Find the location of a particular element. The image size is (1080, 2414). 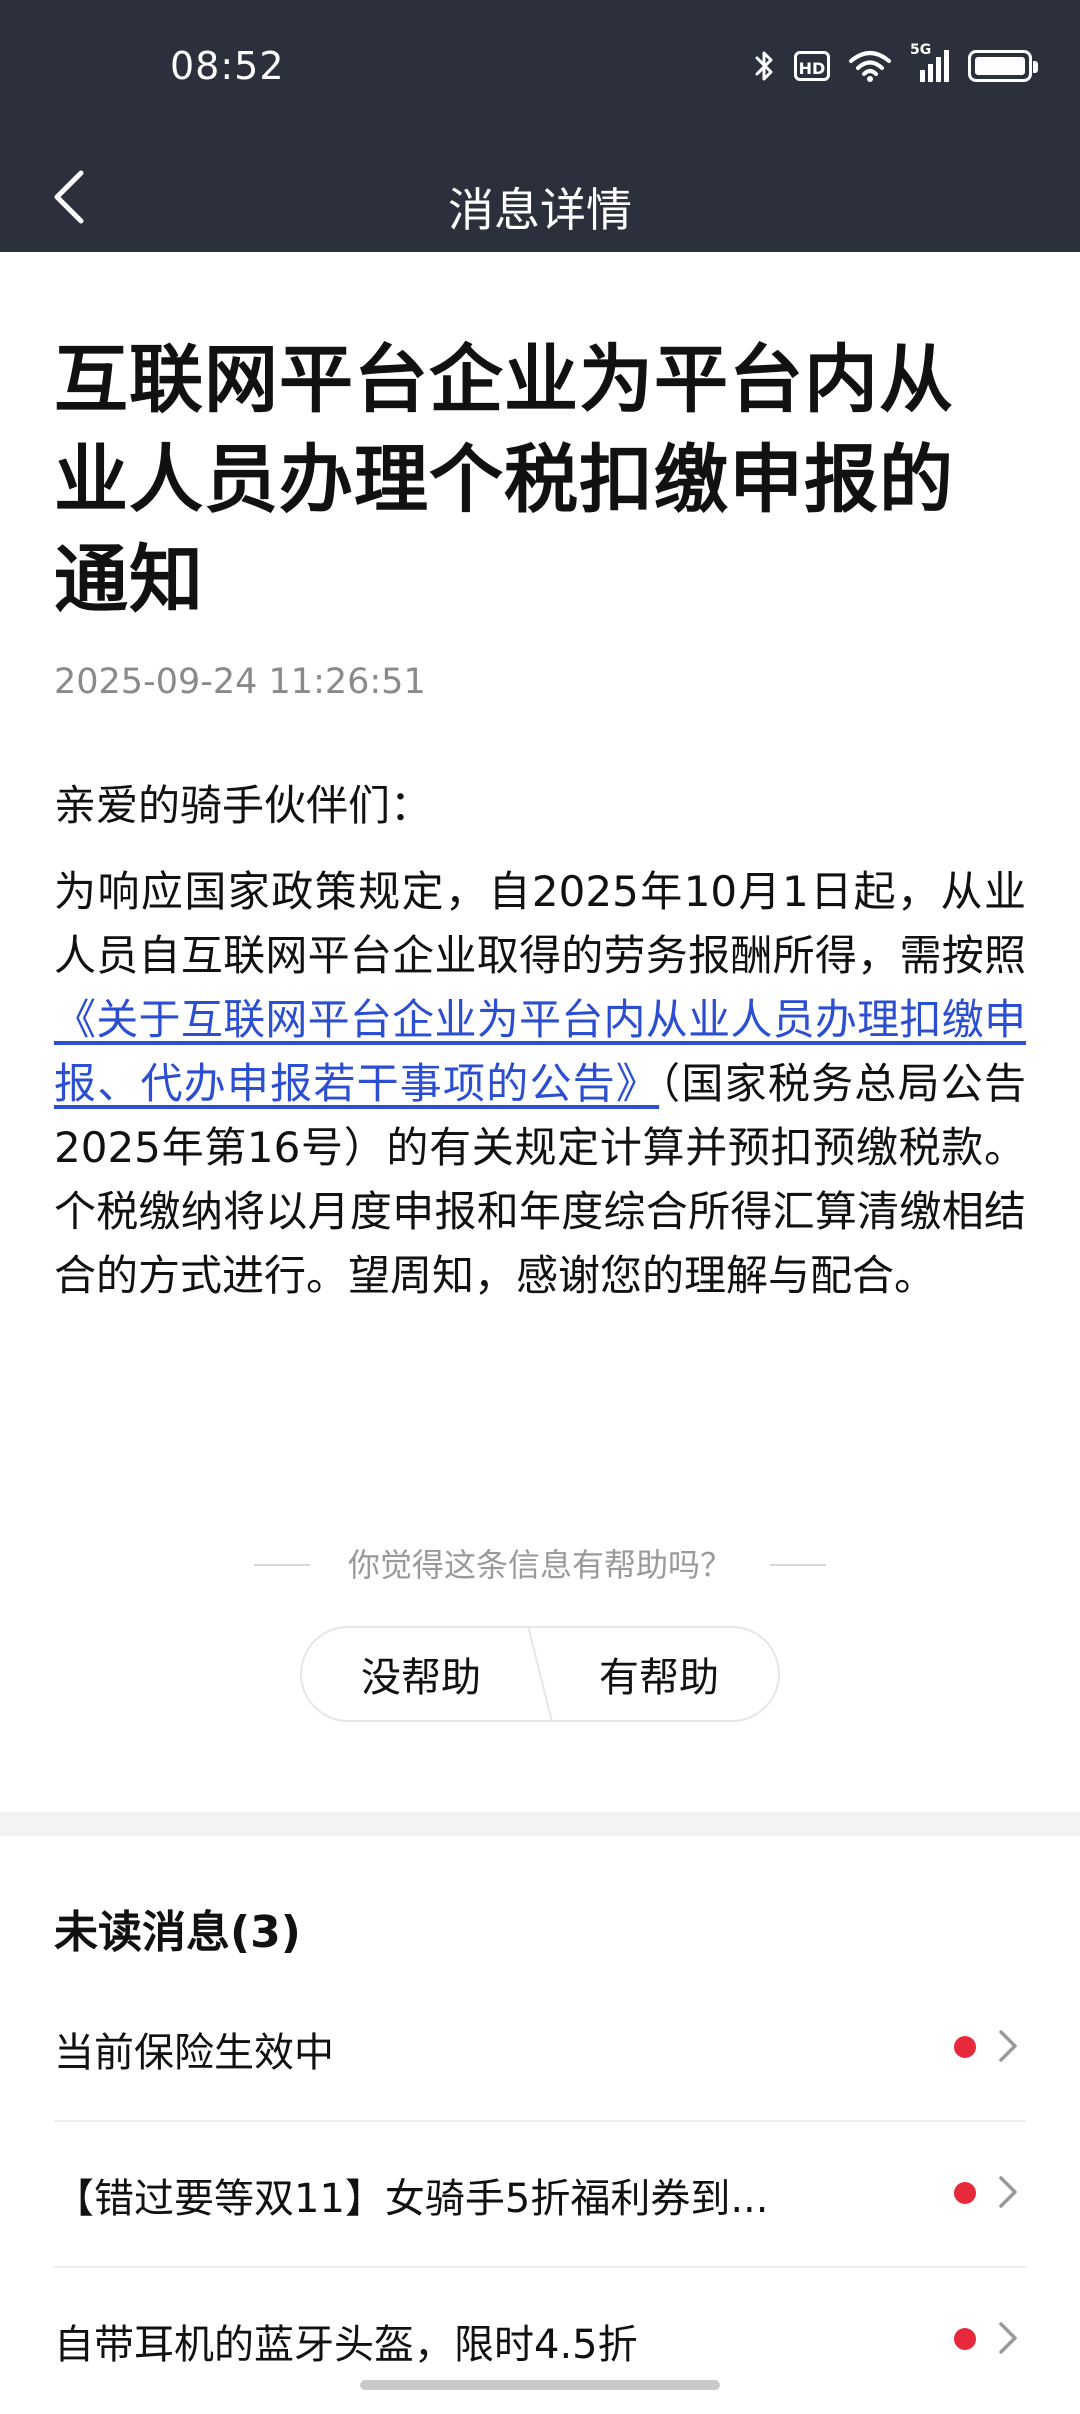

unread-message-item: 自带耳机的蓝牙头盔，限时4.5折 is located at coordinates (540, 2341).